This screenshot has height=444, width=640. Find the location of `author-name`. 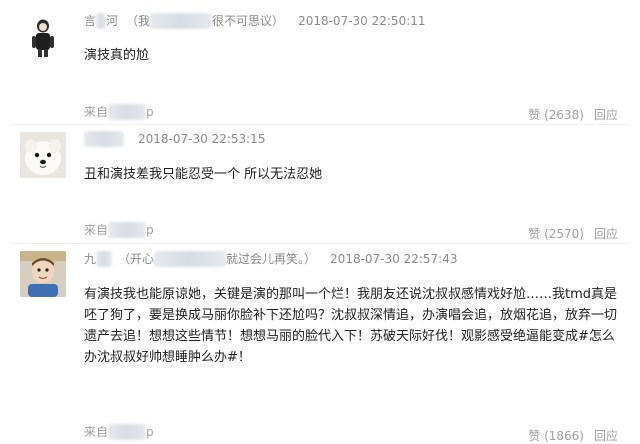

author-name is located at coordinates (104, 139).